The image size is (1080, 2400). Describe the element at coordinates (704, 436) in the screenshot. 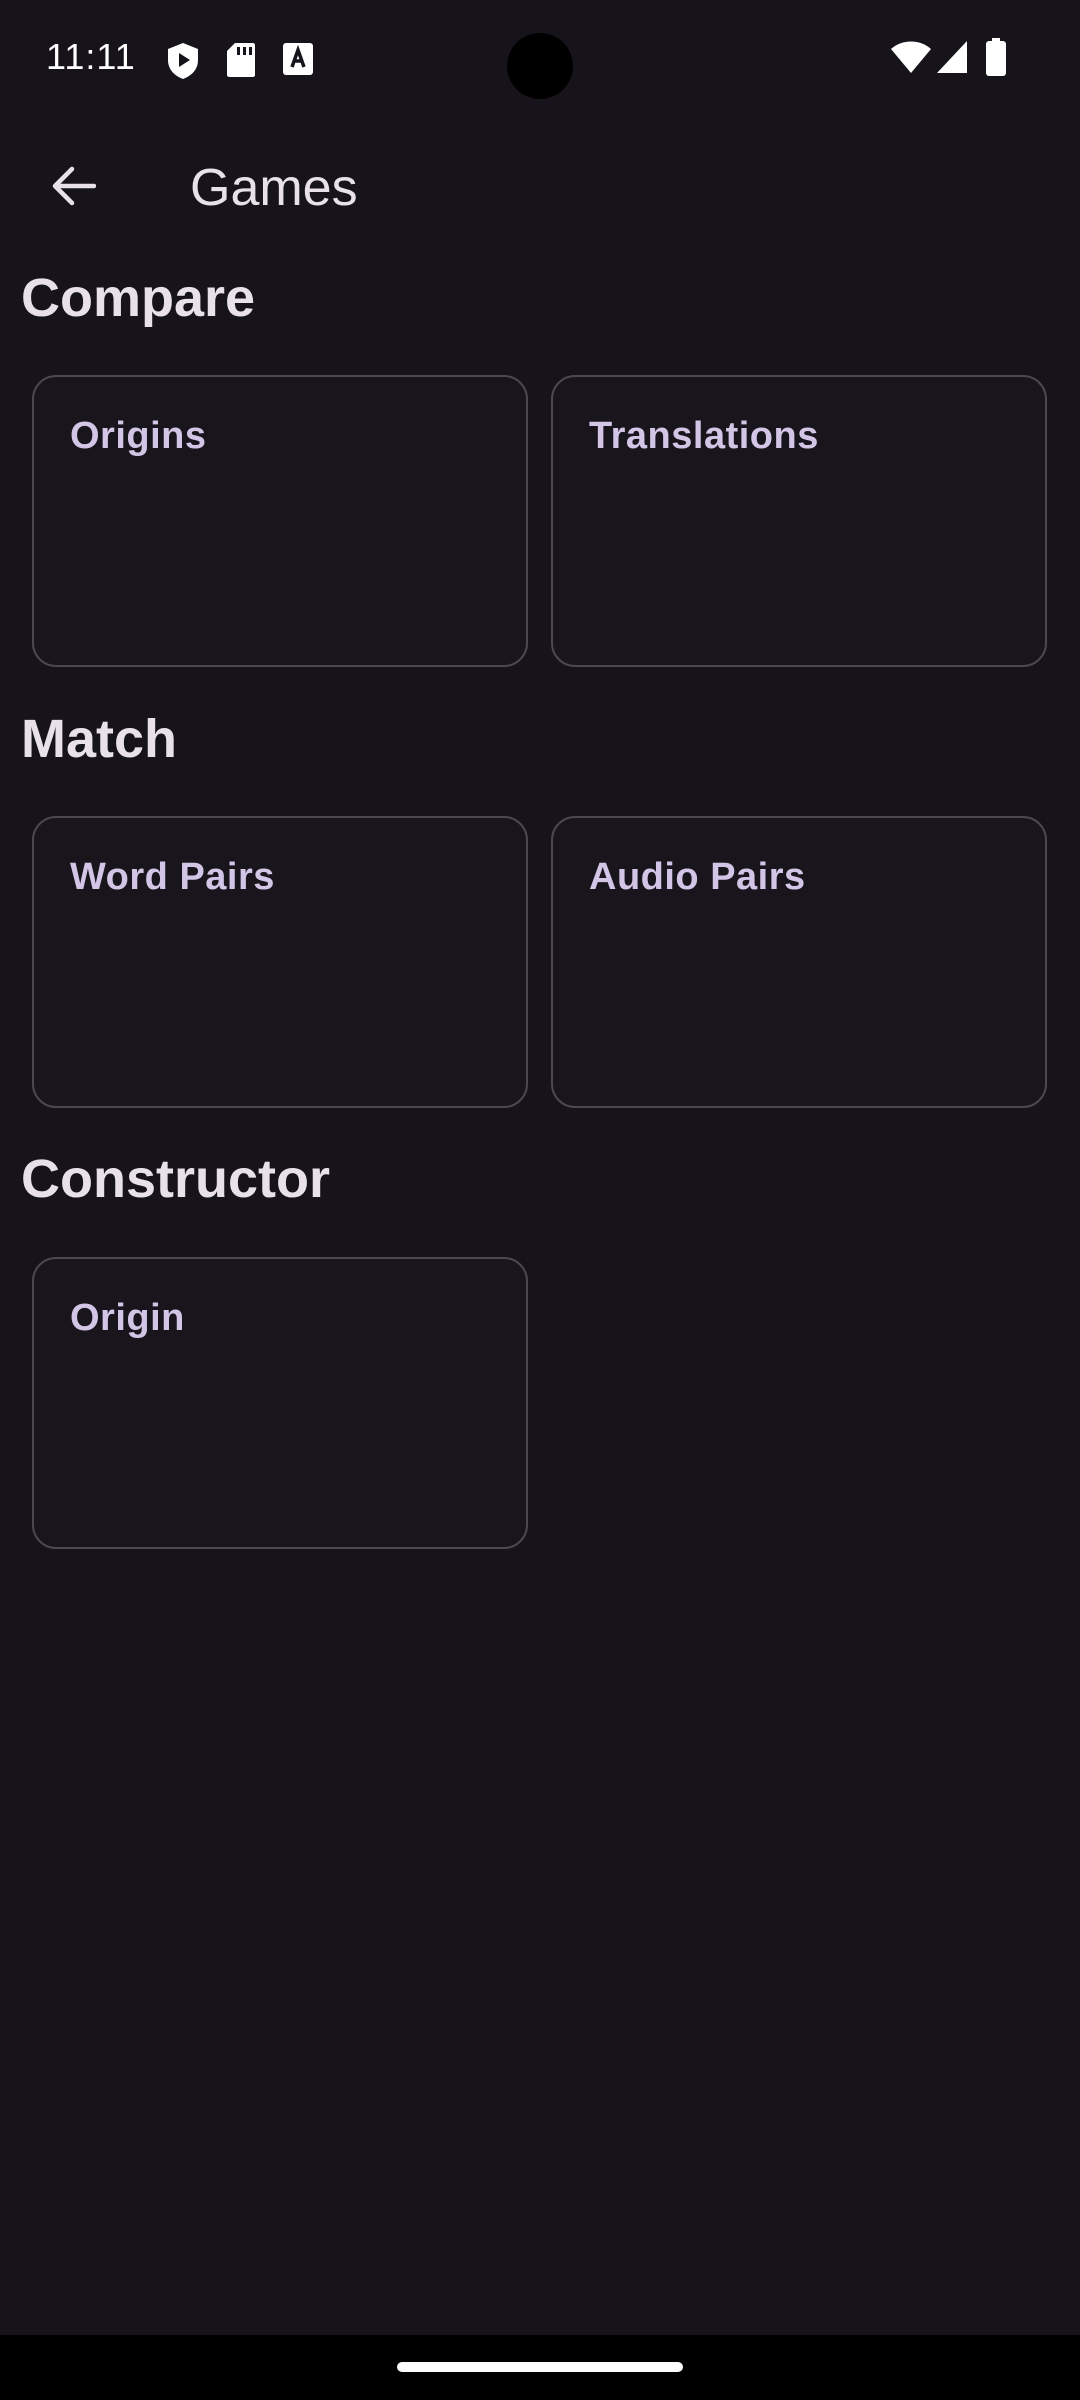

I see `game-card-label: Translations` at that location.